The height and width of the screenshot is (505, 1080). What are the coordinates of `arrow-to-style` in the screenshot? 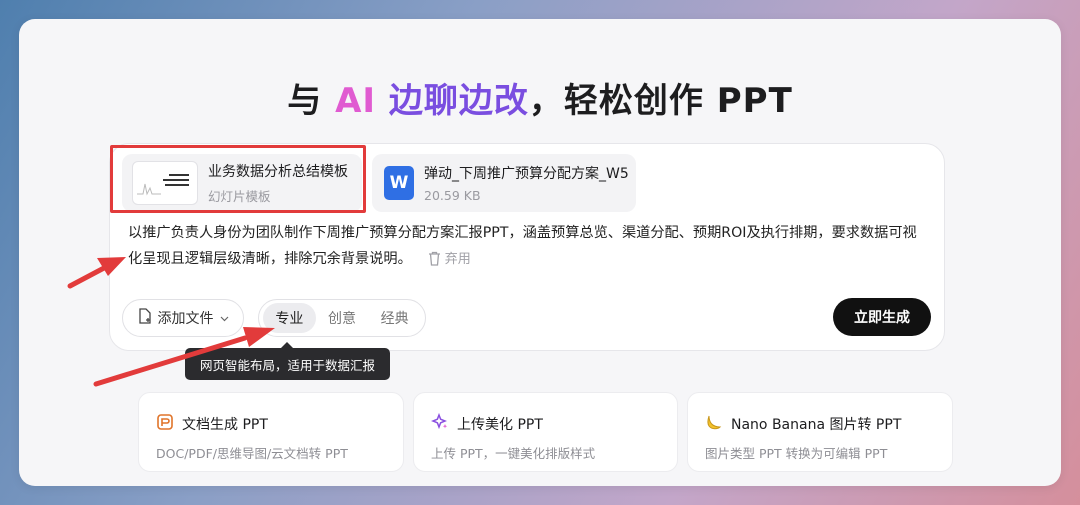 It's located at (184, 357).